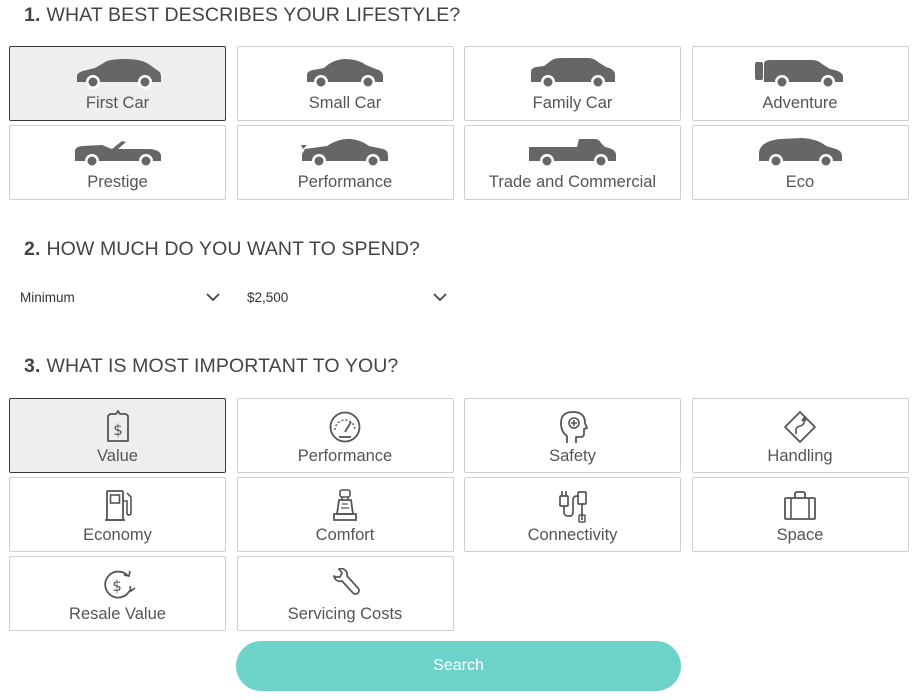  I want to click on lifestyle-tile-performance: Performance, so click(345, 162).